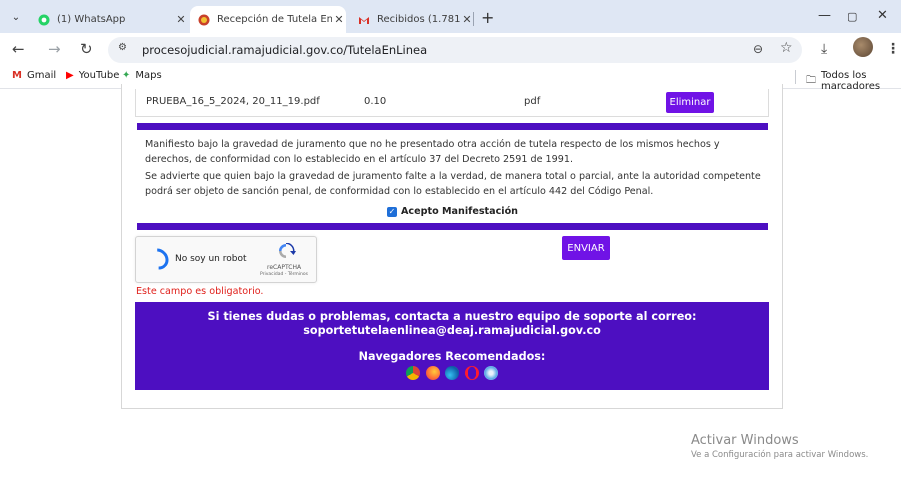  I want to click on recaptcha-label: No soy un robot, so click(211, 259).